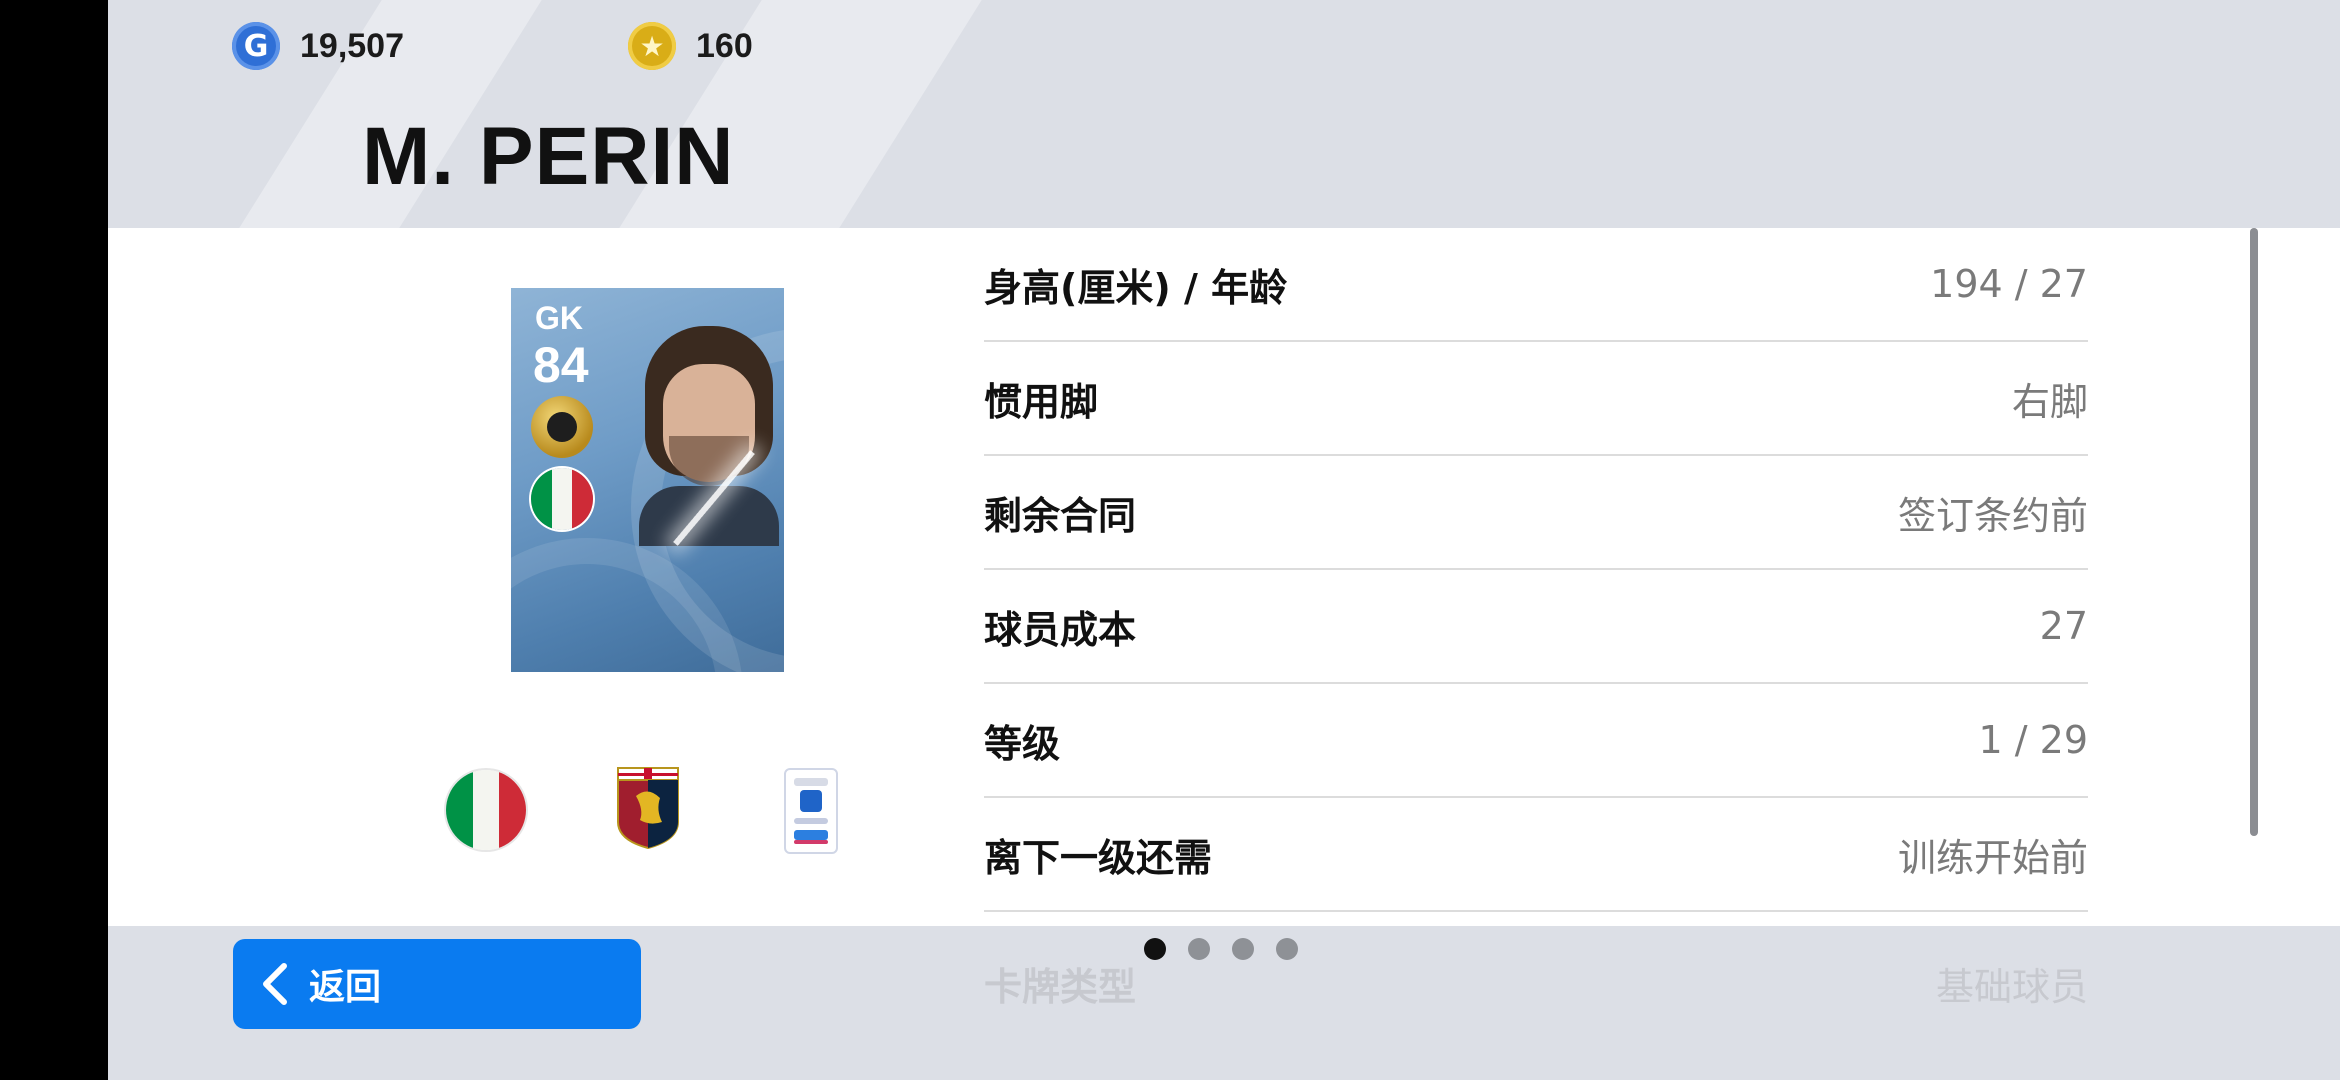 This screenshot has height=1080, width=2340. What do you see at coordinates (548, 156) in the screenshot?
I see `player-name: M. PERIN` at bounding box center [548, 156].